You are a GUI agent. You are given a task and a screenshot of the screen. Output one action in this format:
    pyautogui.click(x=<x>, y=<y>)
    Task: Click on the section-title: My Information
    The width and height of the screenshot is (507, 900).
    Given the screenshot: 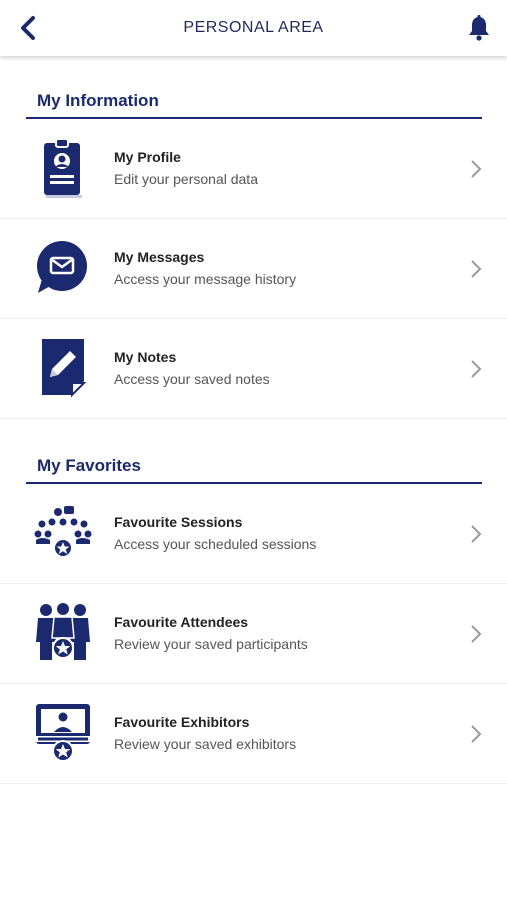 What is the action you would take?
    pyautogui.click(x=98, y=100)
    